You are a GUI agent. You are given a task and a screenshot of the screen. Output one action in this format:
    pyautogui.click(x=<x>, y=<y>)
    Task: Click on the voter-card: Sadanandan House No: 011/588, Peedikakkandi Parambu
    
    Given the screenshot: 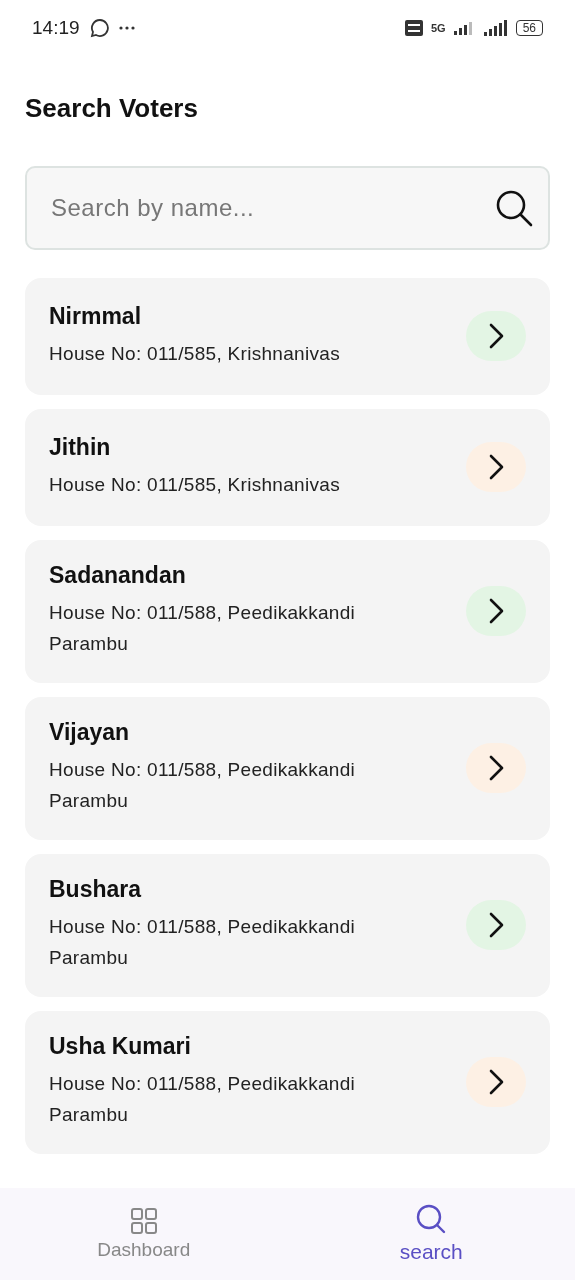 What is the action you would take?
    pyautogui.click(x=287, y=611)
    